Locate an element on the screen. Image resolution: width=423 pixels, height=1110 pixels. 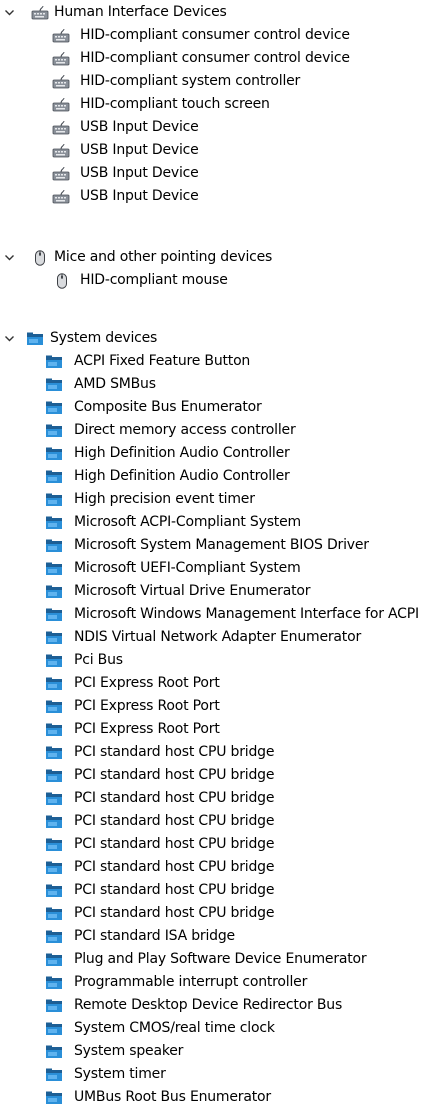
device-item: HID-compliant system controller is located at coordinates (211, 81).